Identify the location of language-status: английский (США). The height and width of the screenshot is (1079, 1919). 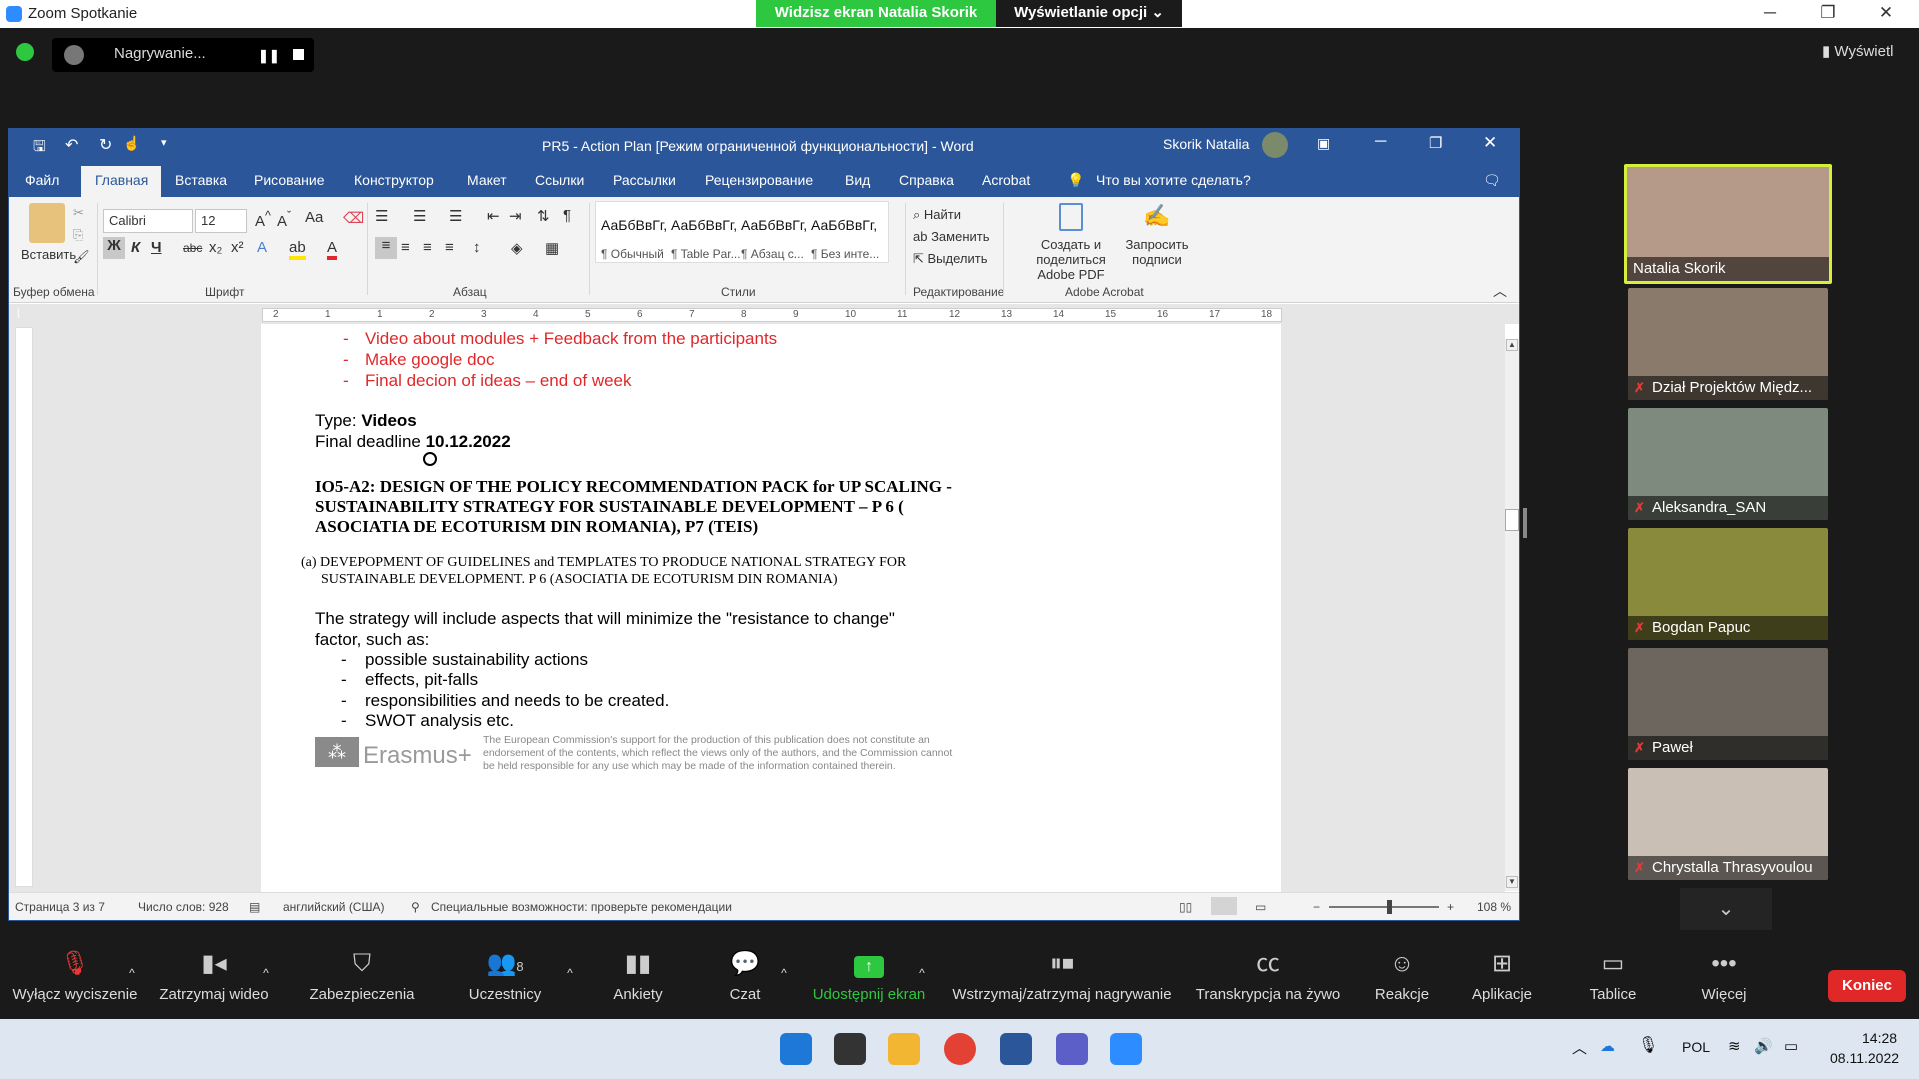
(333, 907).